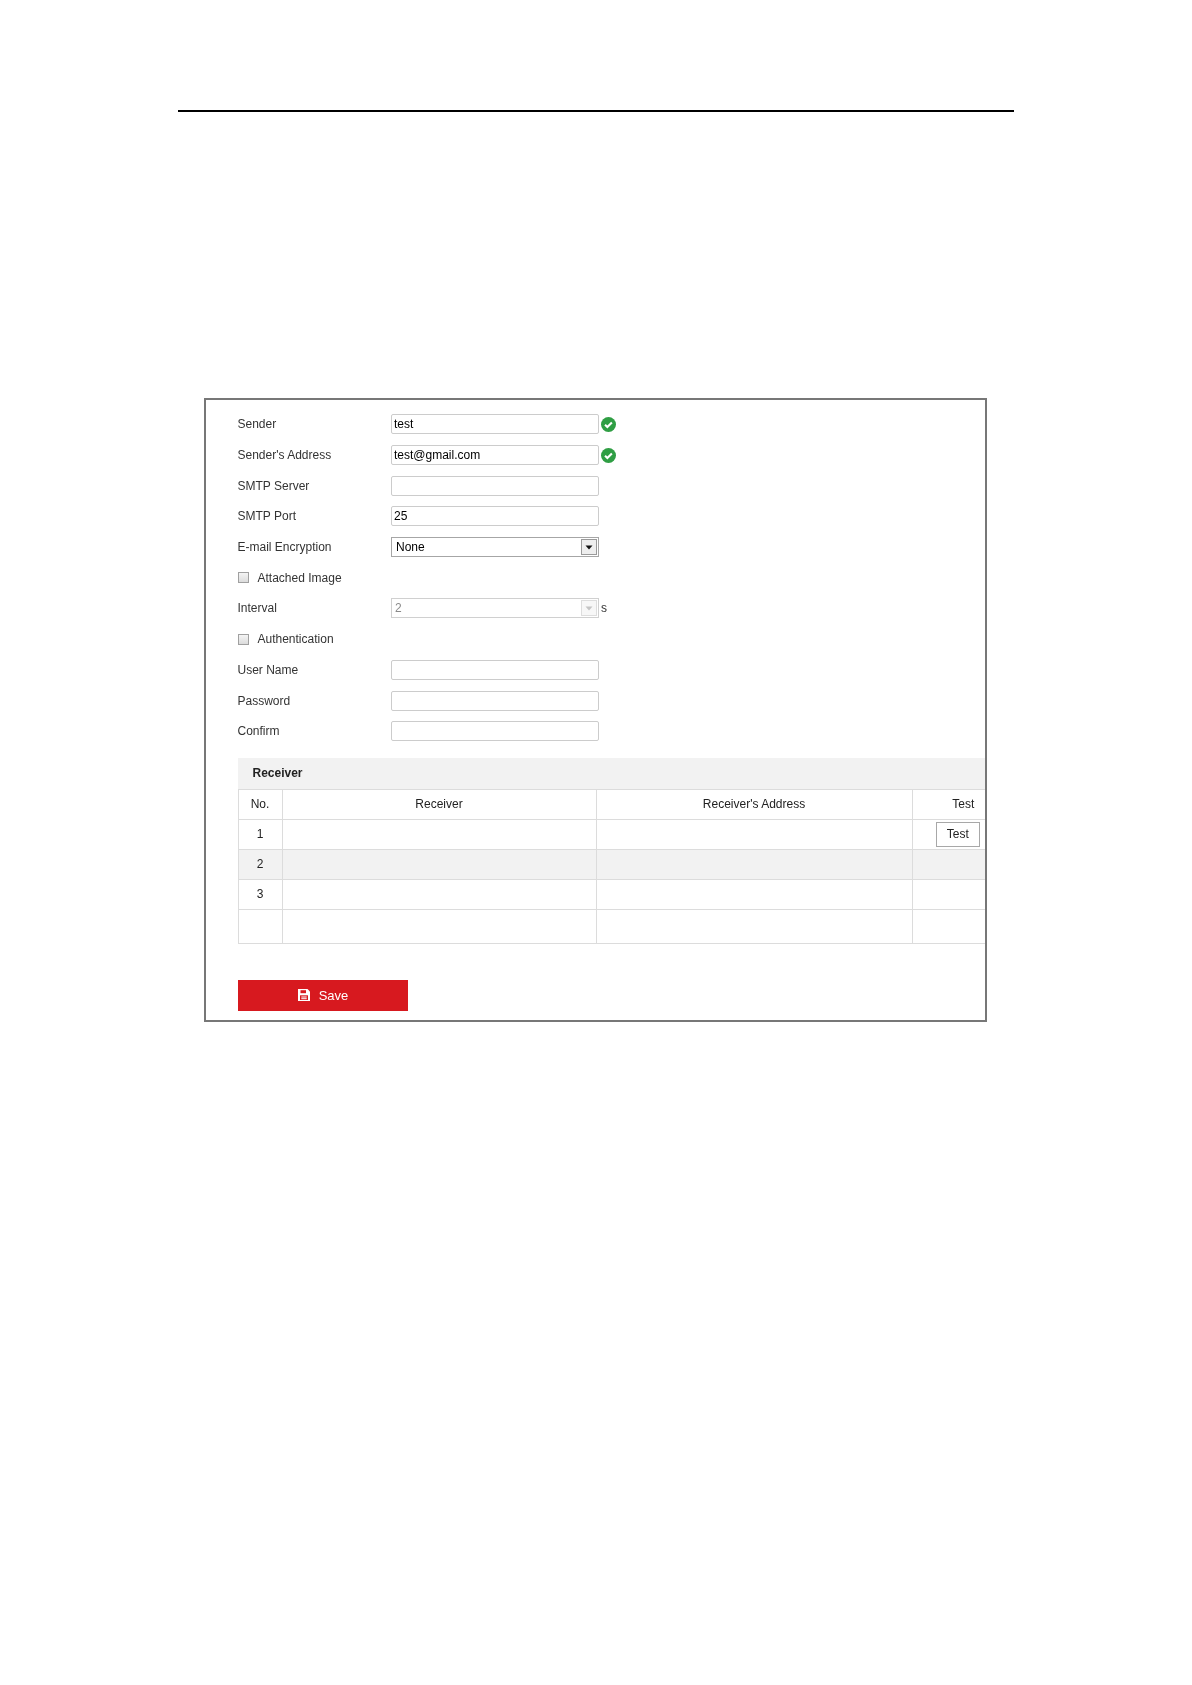  I want to click on table-cell: 2, so click(260, 864).